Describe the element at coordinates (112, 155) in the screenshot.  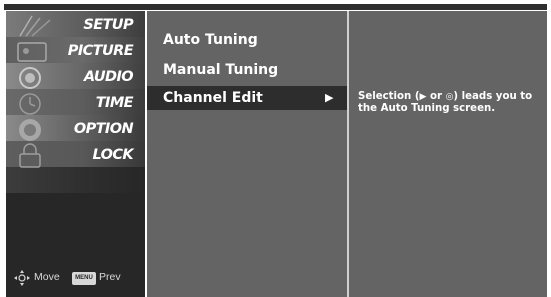
I see `category-lock: LOCK` at that location.